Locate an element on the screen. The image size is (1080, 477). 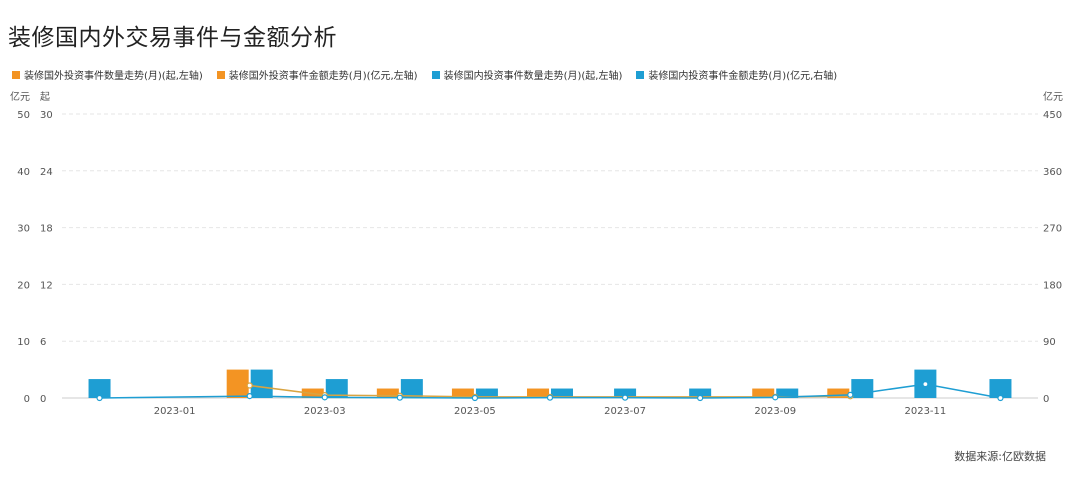
y-right-amount-tick: 360 is located at coordinates (1052, 172).